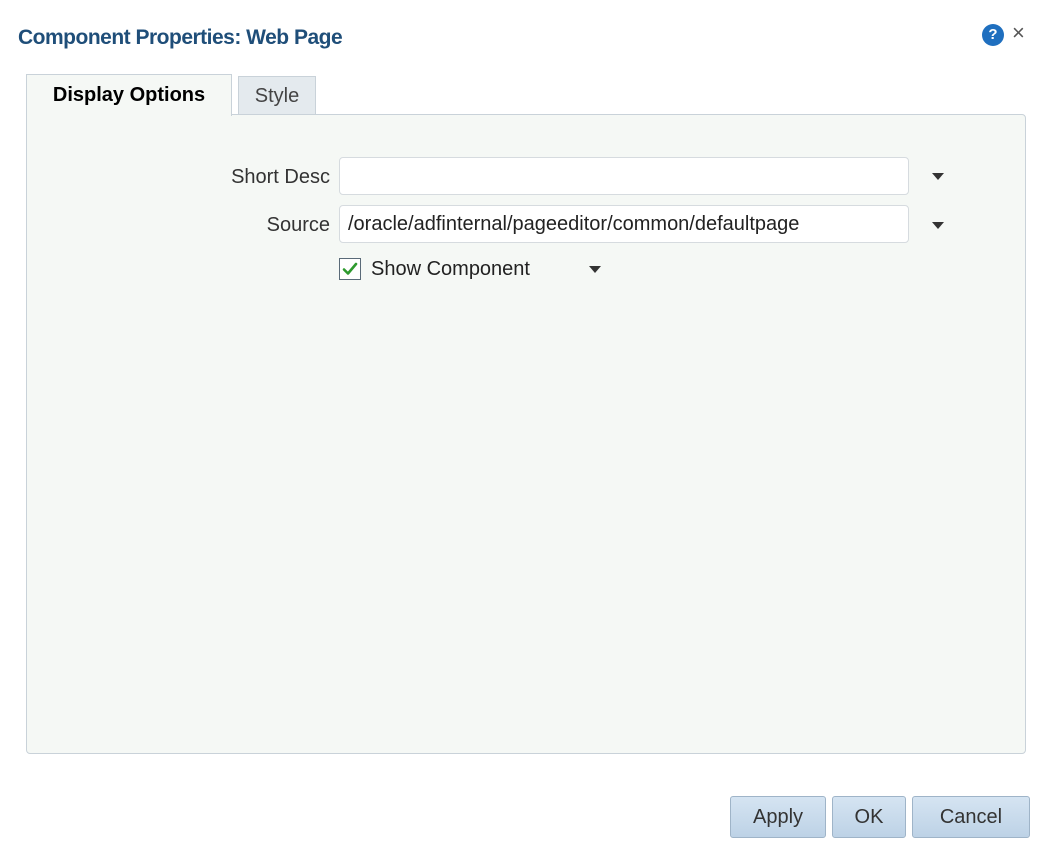  I want to click on show-component-dropdown-icon, so click(595, 269).